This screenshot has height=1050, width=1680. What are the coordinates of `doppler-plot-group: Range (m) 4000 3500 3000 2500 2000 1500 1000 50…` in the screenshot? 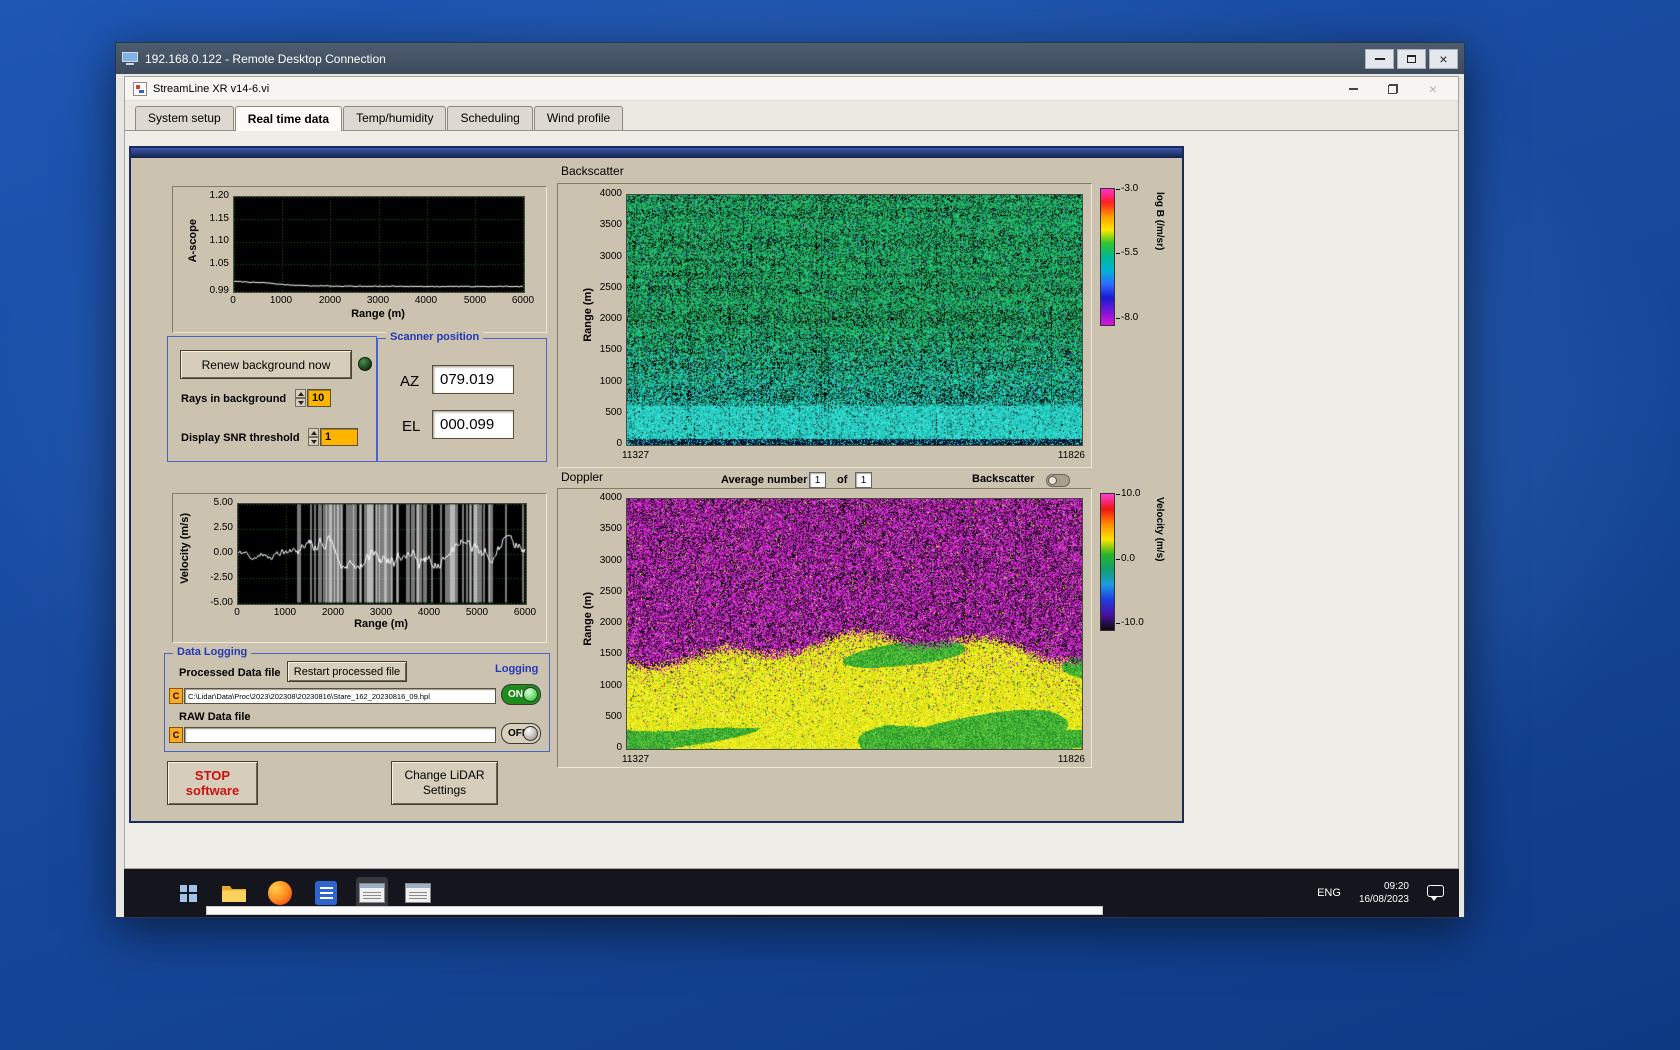 It's located at (824, 628).